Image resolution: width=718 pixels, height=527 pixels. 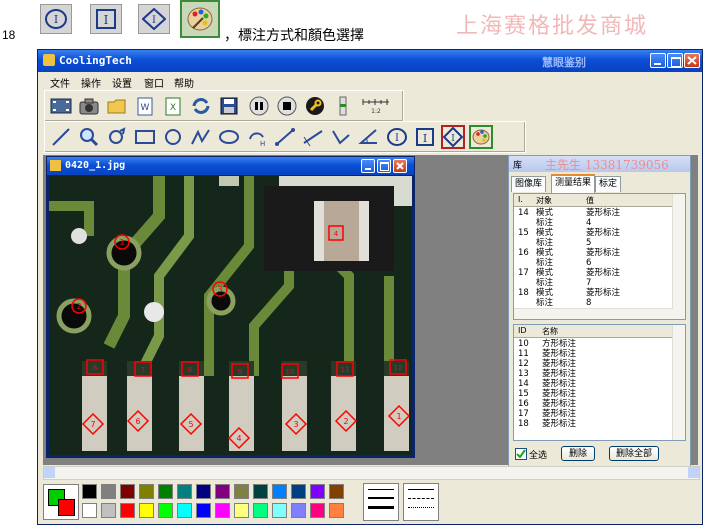 I want to click on line-style-selector, so click(x=421, y=502).